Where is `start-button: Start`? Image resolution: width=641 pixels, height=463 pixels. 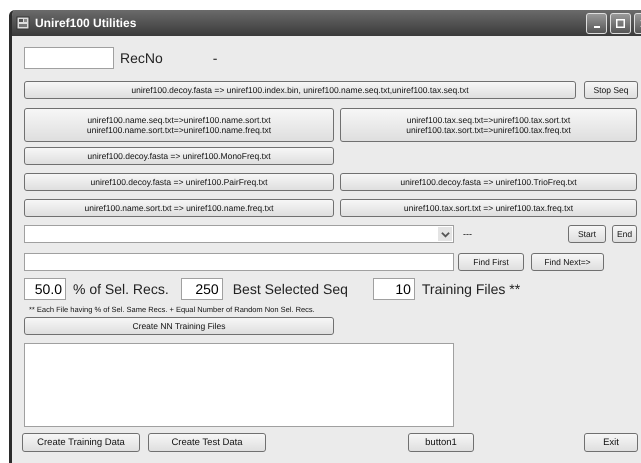 start-button: Start is located at coordinates (587, 234).